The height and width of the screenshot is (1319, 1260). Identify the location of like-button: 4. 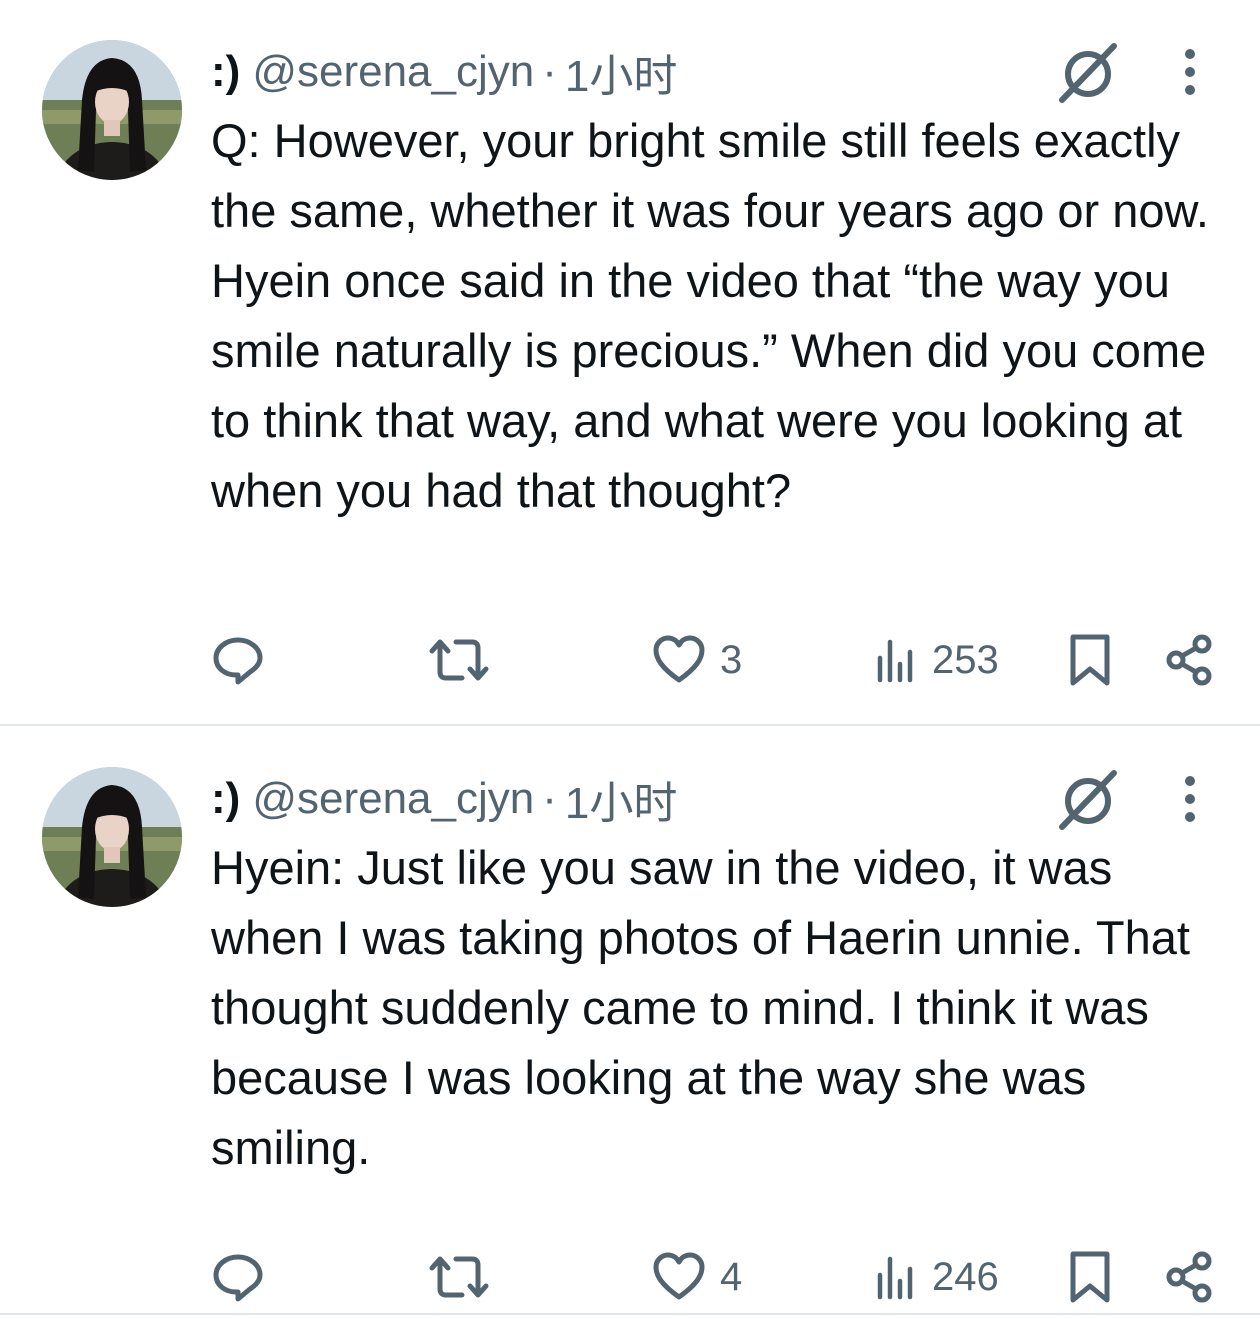
(697, 1277).